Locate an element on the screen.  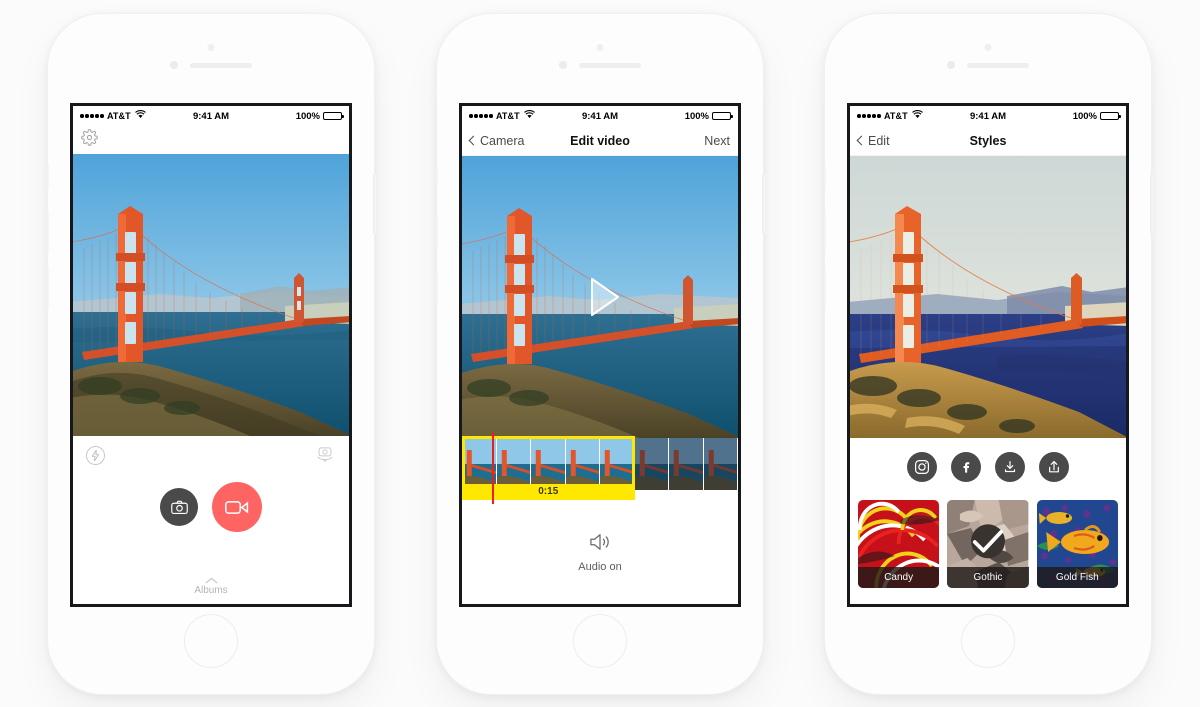
camera-option-row is located at coordinates (211, 453).